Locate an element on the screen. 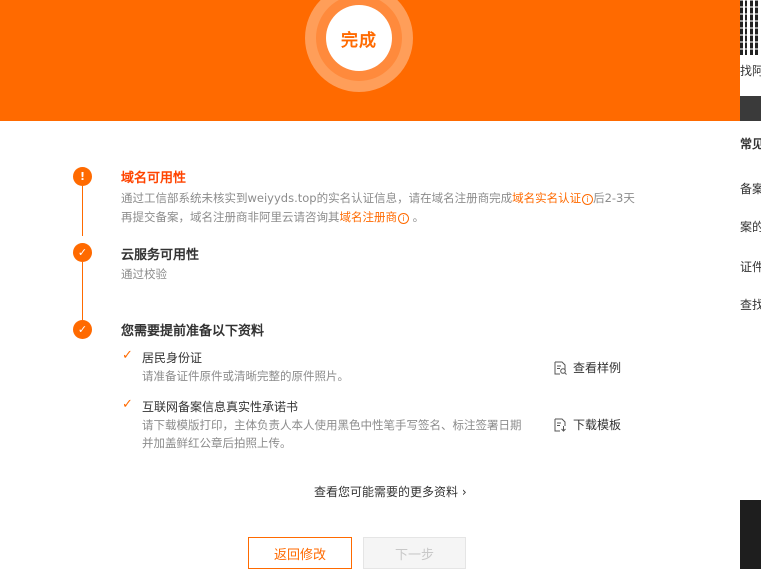 Image resolution: width=761 pixels, height=569 pixels. background-link: 备案 is located at coordinates (750, 188).